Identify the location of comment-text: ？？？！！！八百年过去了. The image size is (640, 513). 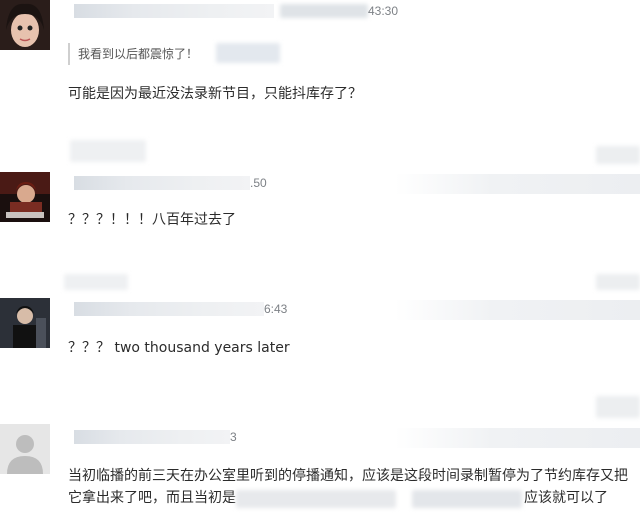
(152, 220).